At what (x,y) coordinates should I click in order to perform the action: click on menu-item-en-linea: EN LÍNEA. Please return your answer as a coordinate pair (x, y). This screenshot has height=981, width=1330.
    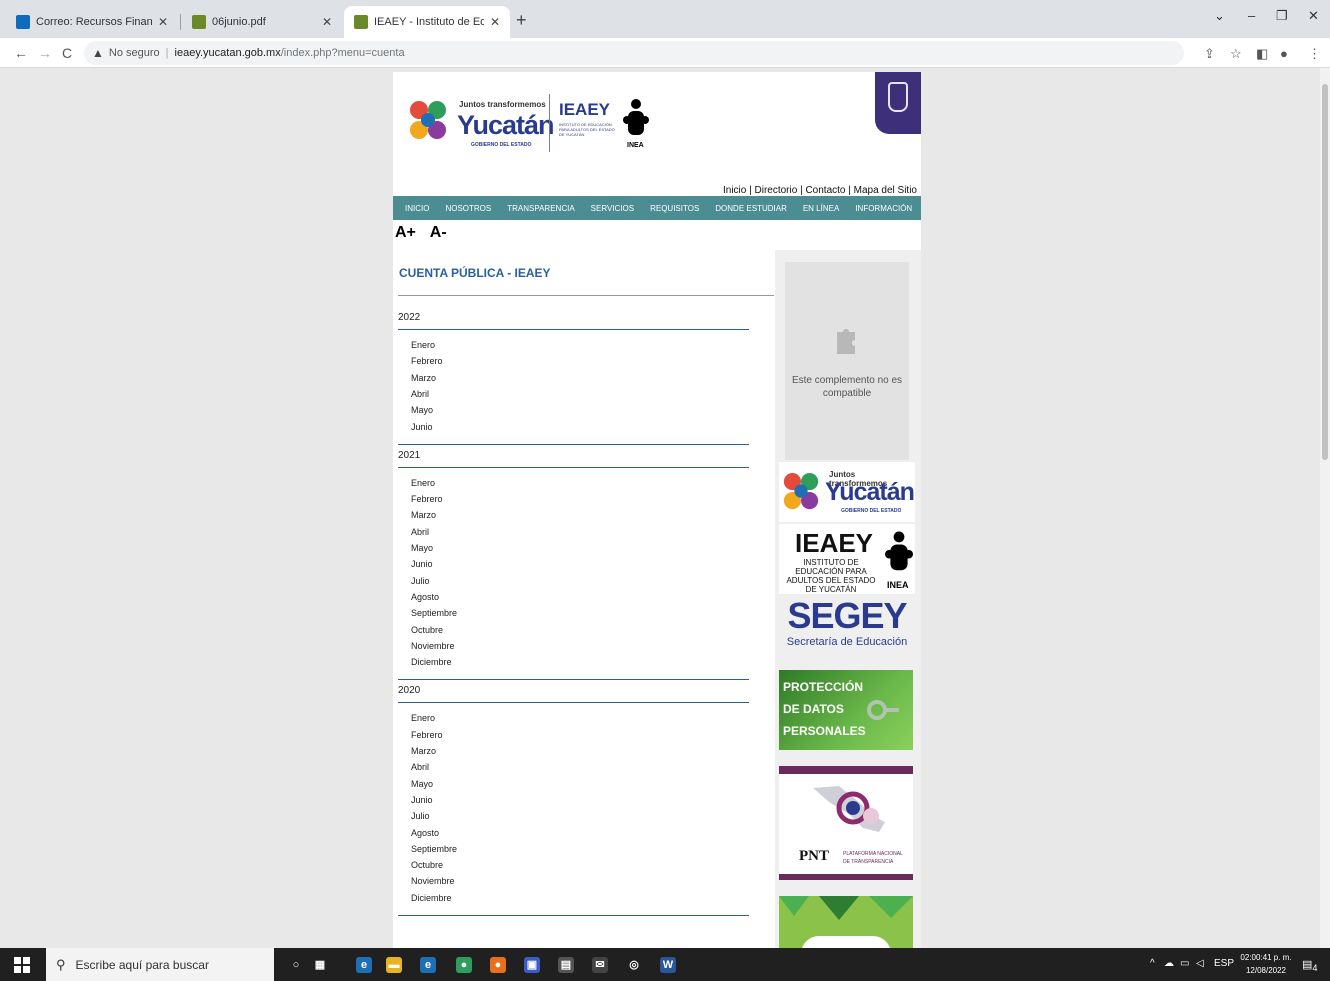
    Looking at the image, I should click on (821, 208).